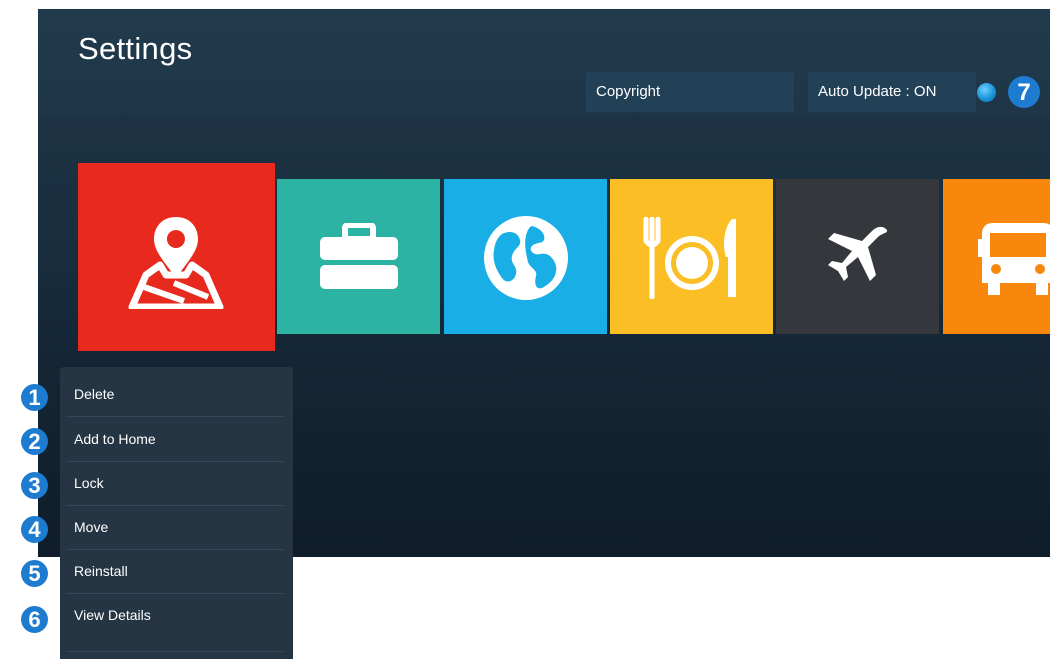  I want to click on auto-update-status-icon, so click(986, 92).